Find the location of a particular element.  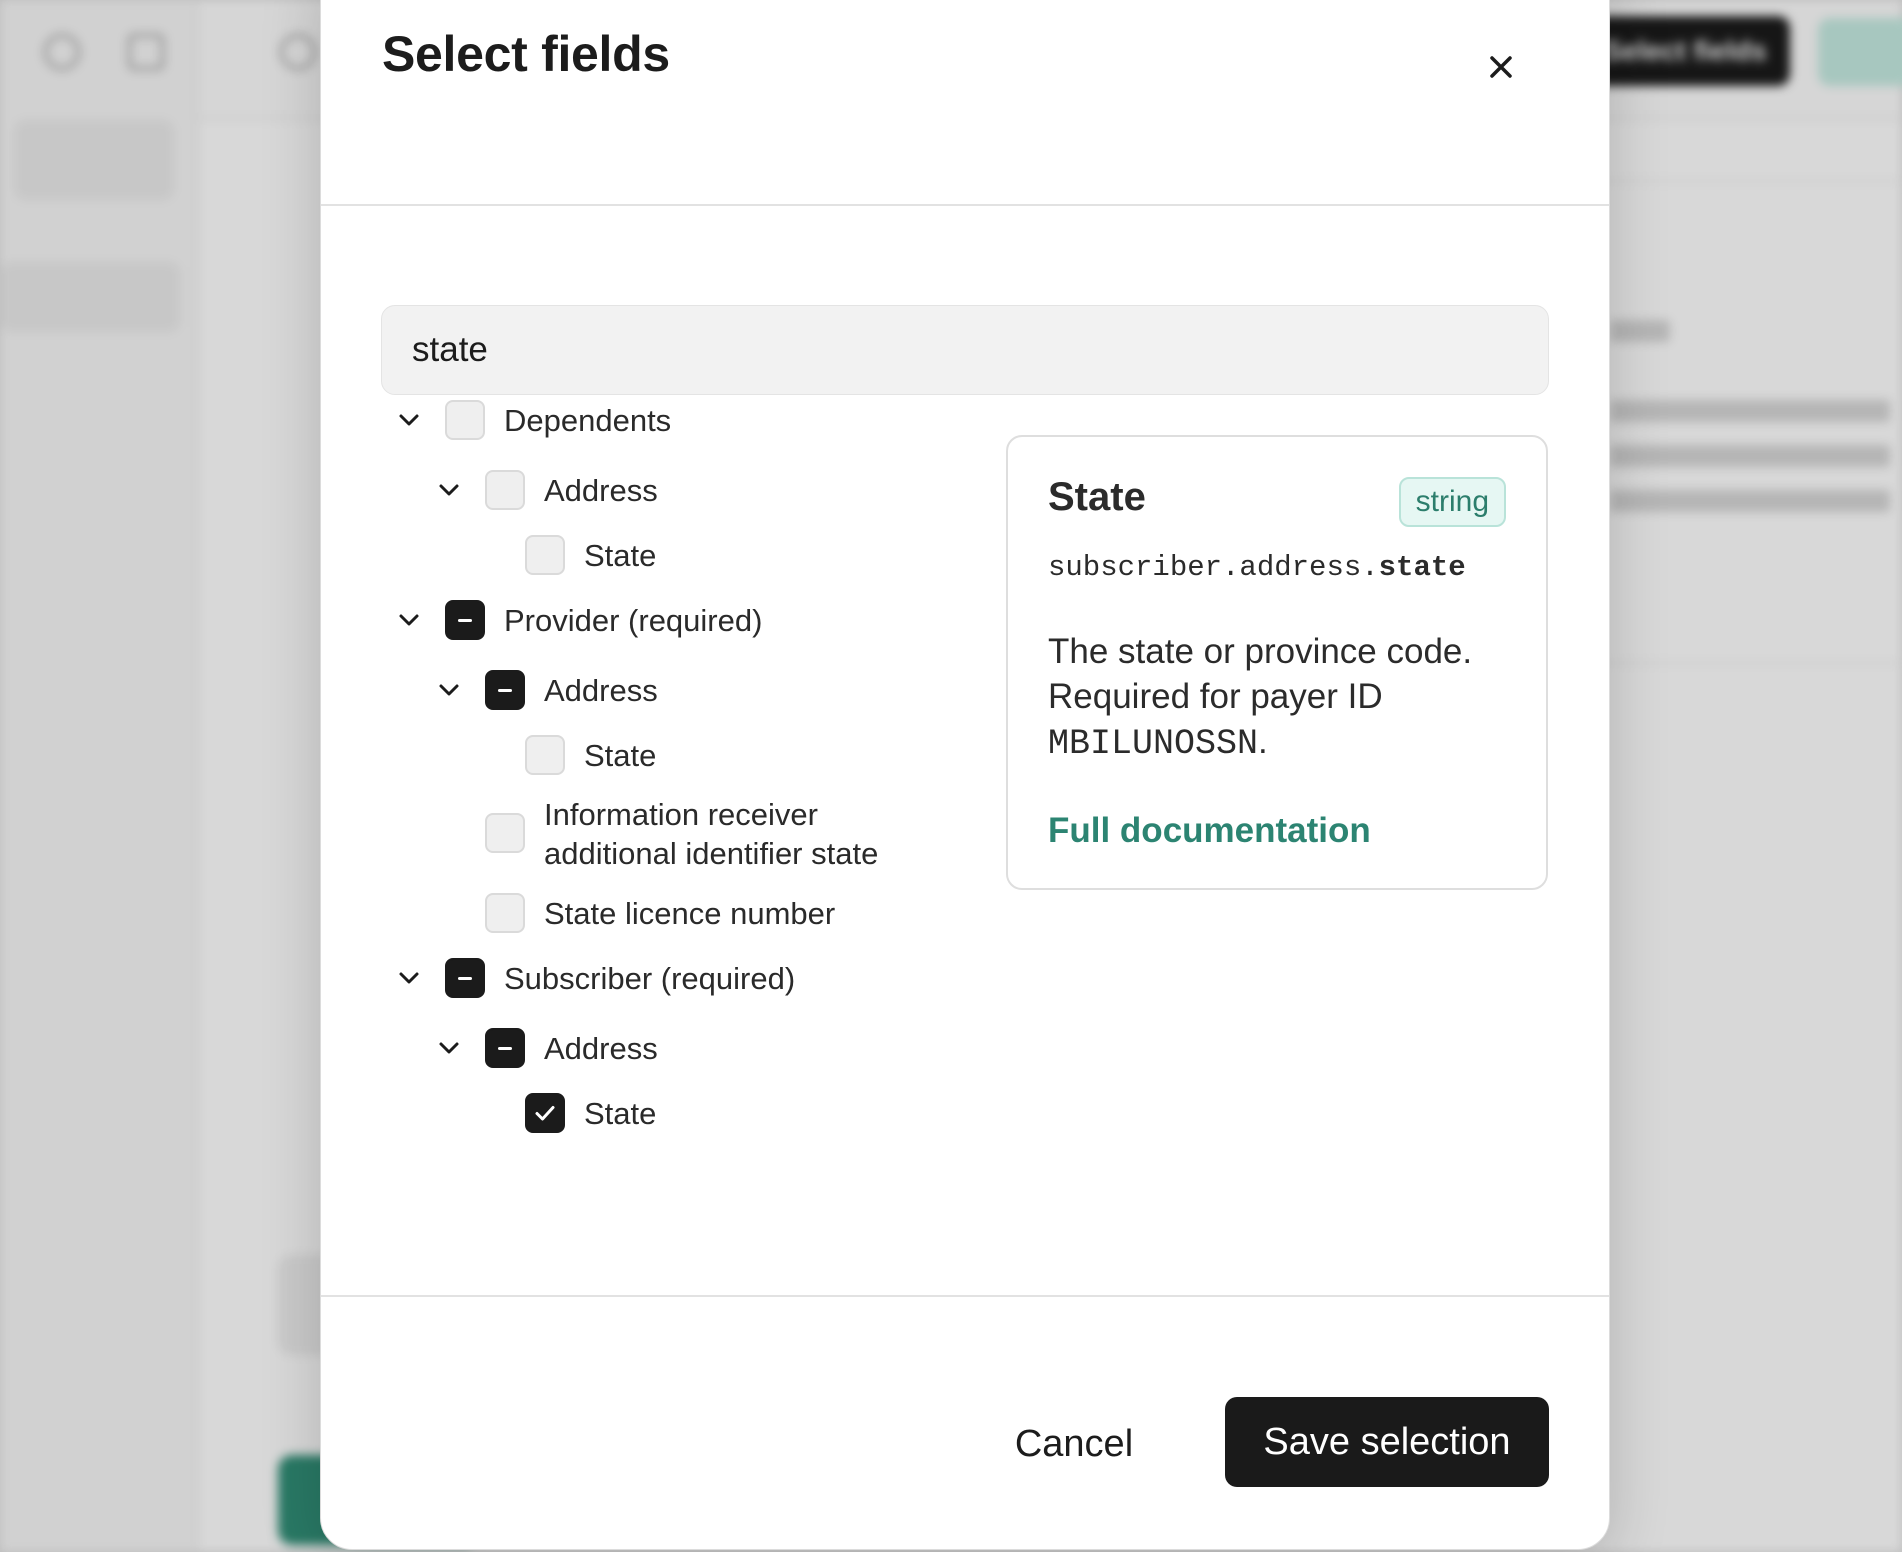

cancel-button: Cancel is located at coordinates (1074, 1444).